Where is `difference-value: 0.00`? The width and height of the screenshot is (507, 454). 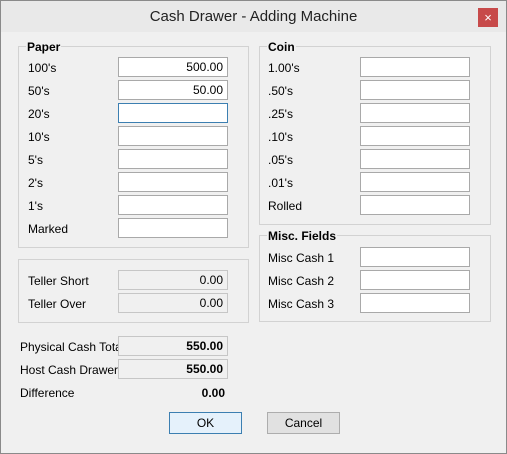 difference-value: 0.00 is located at coordinates (213, 393).